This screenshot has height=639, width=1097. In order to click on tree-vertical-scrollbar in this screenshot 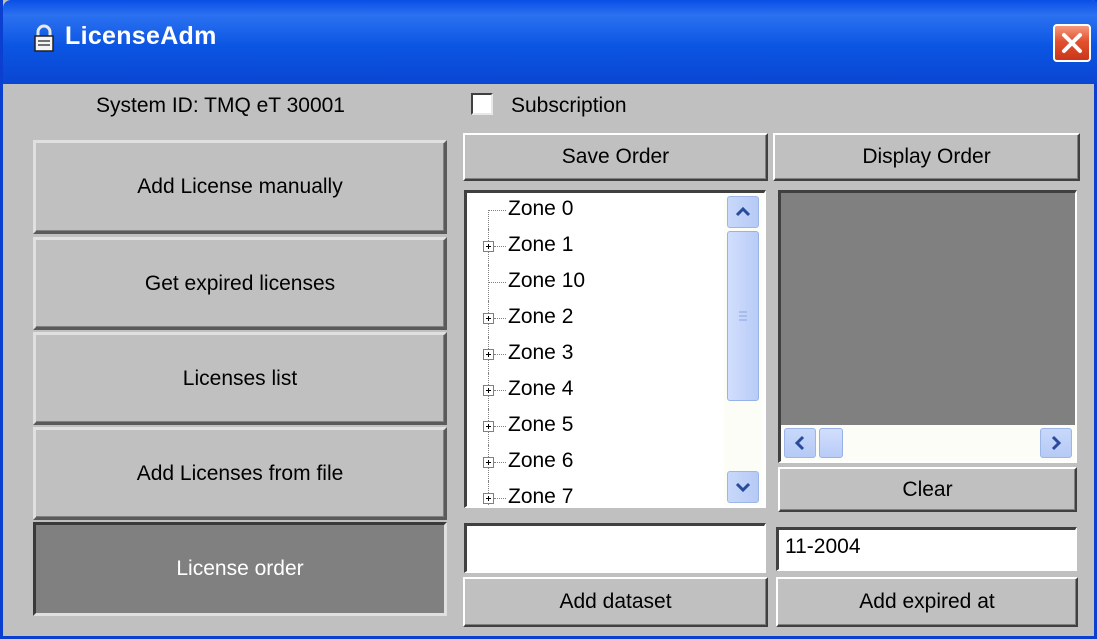, I will do `click(743, 349)`.